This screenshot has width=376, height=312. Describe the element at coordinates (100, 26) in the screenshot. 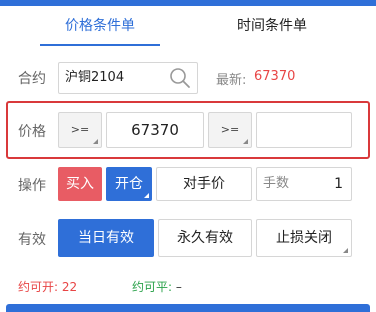

I see `tab-price-condition: 价格条件单` at that location.